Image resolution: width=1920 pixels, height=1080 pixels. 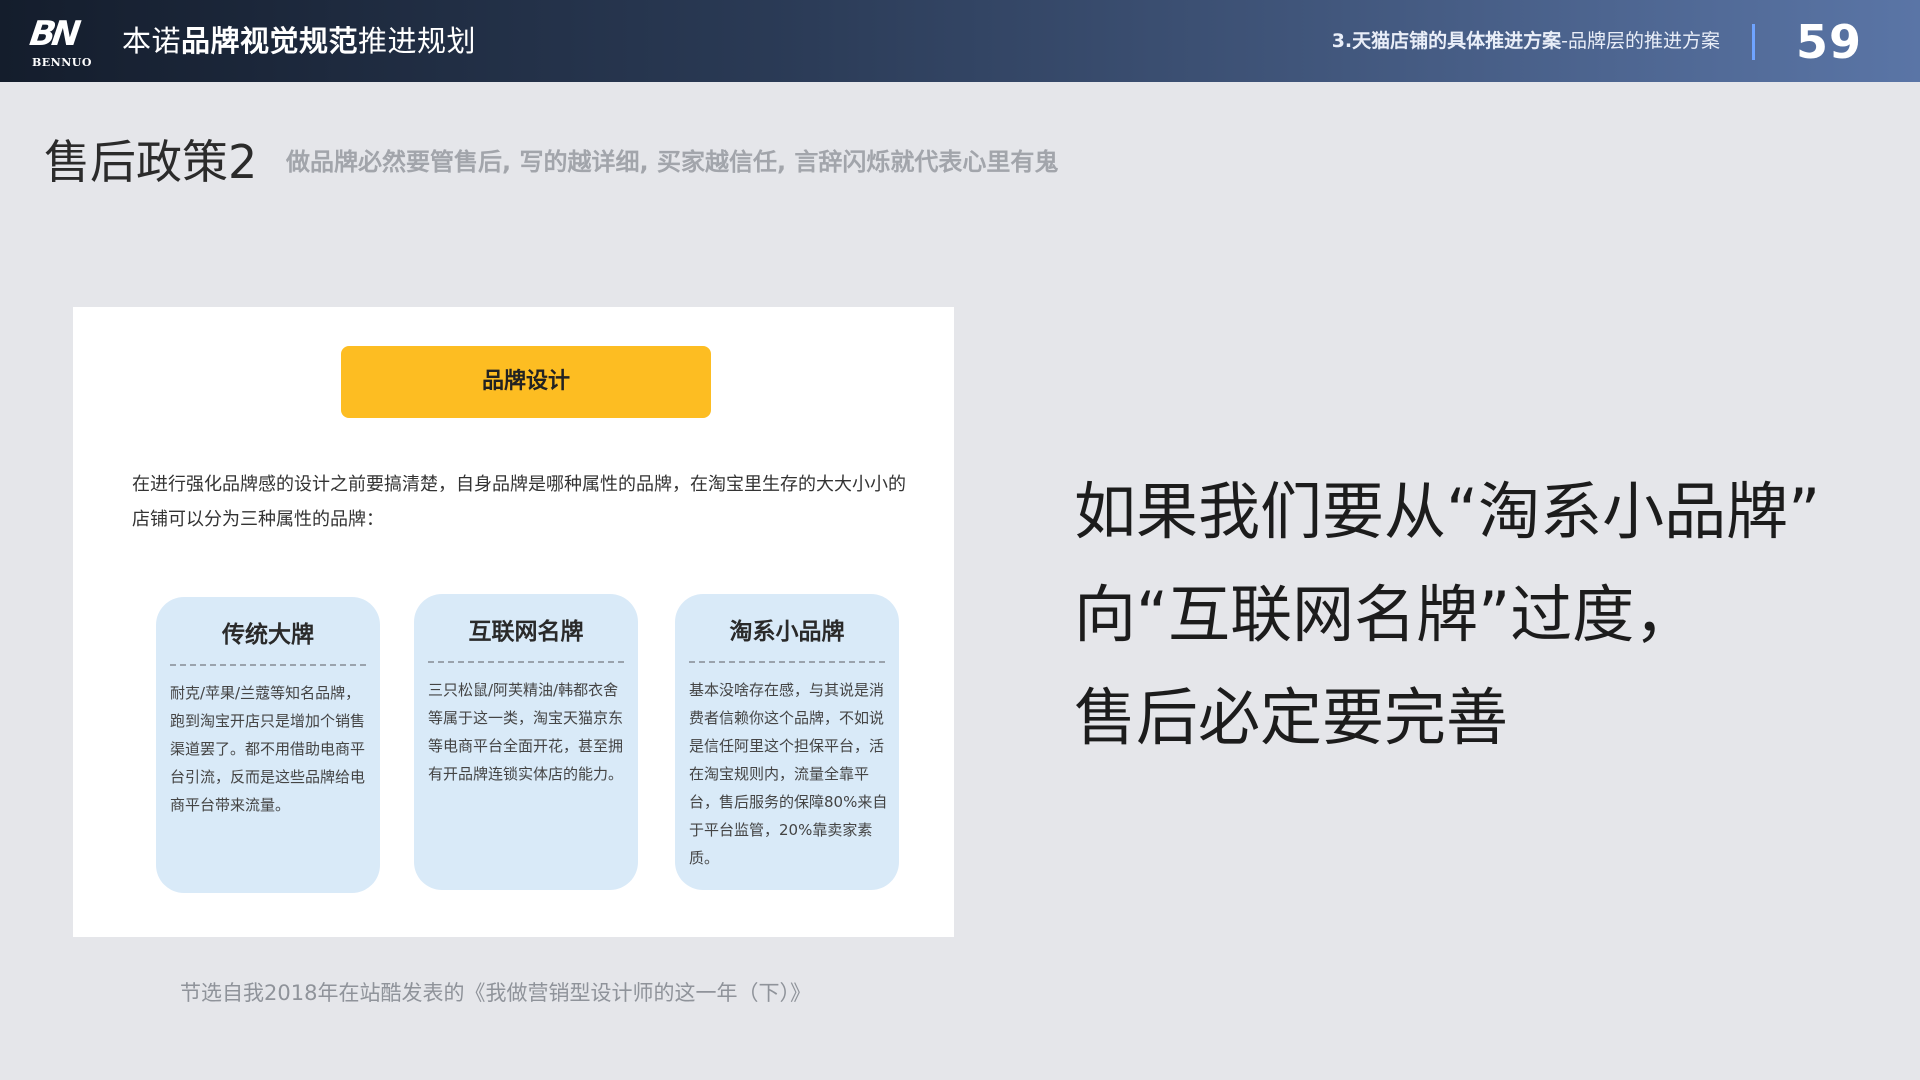 What do you see at coordinates (1447, 511) in the screenshot?
I see `statement-line-1: 如果我们要从“淘系小品牌”` at bounding box center [1447, 511].